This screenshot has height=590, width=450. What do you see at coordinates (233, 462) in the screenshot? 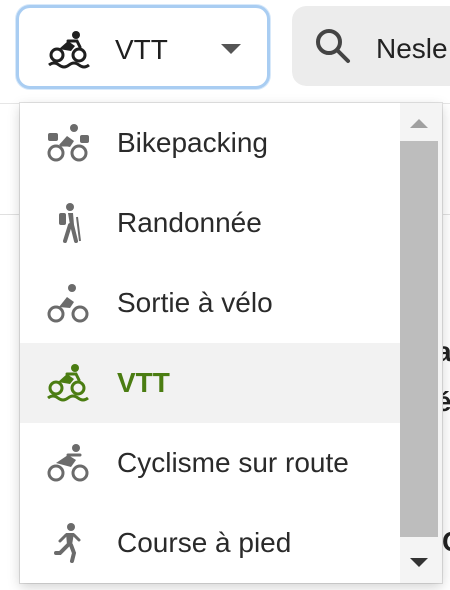
I see `menu-item-label: Cyclisme sur route` at bounding box center [233, 462].